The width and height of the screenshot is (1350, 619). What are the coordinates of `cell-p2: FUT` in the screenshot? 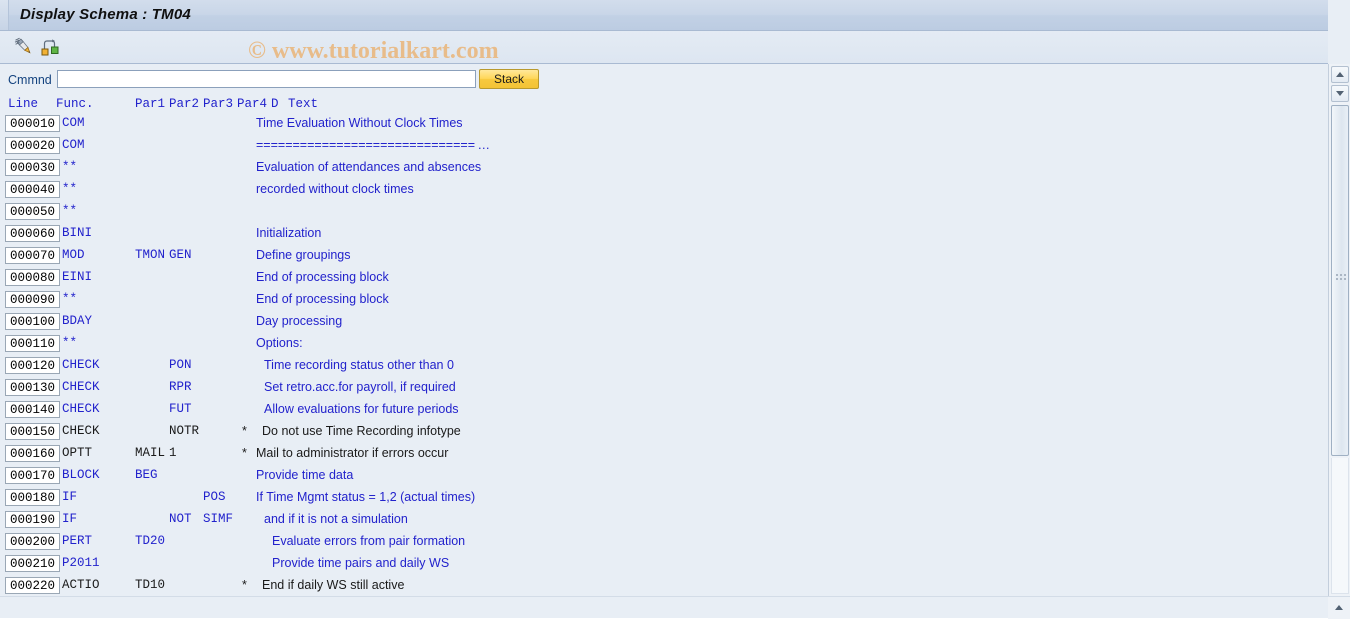 It's located at (180, 409).